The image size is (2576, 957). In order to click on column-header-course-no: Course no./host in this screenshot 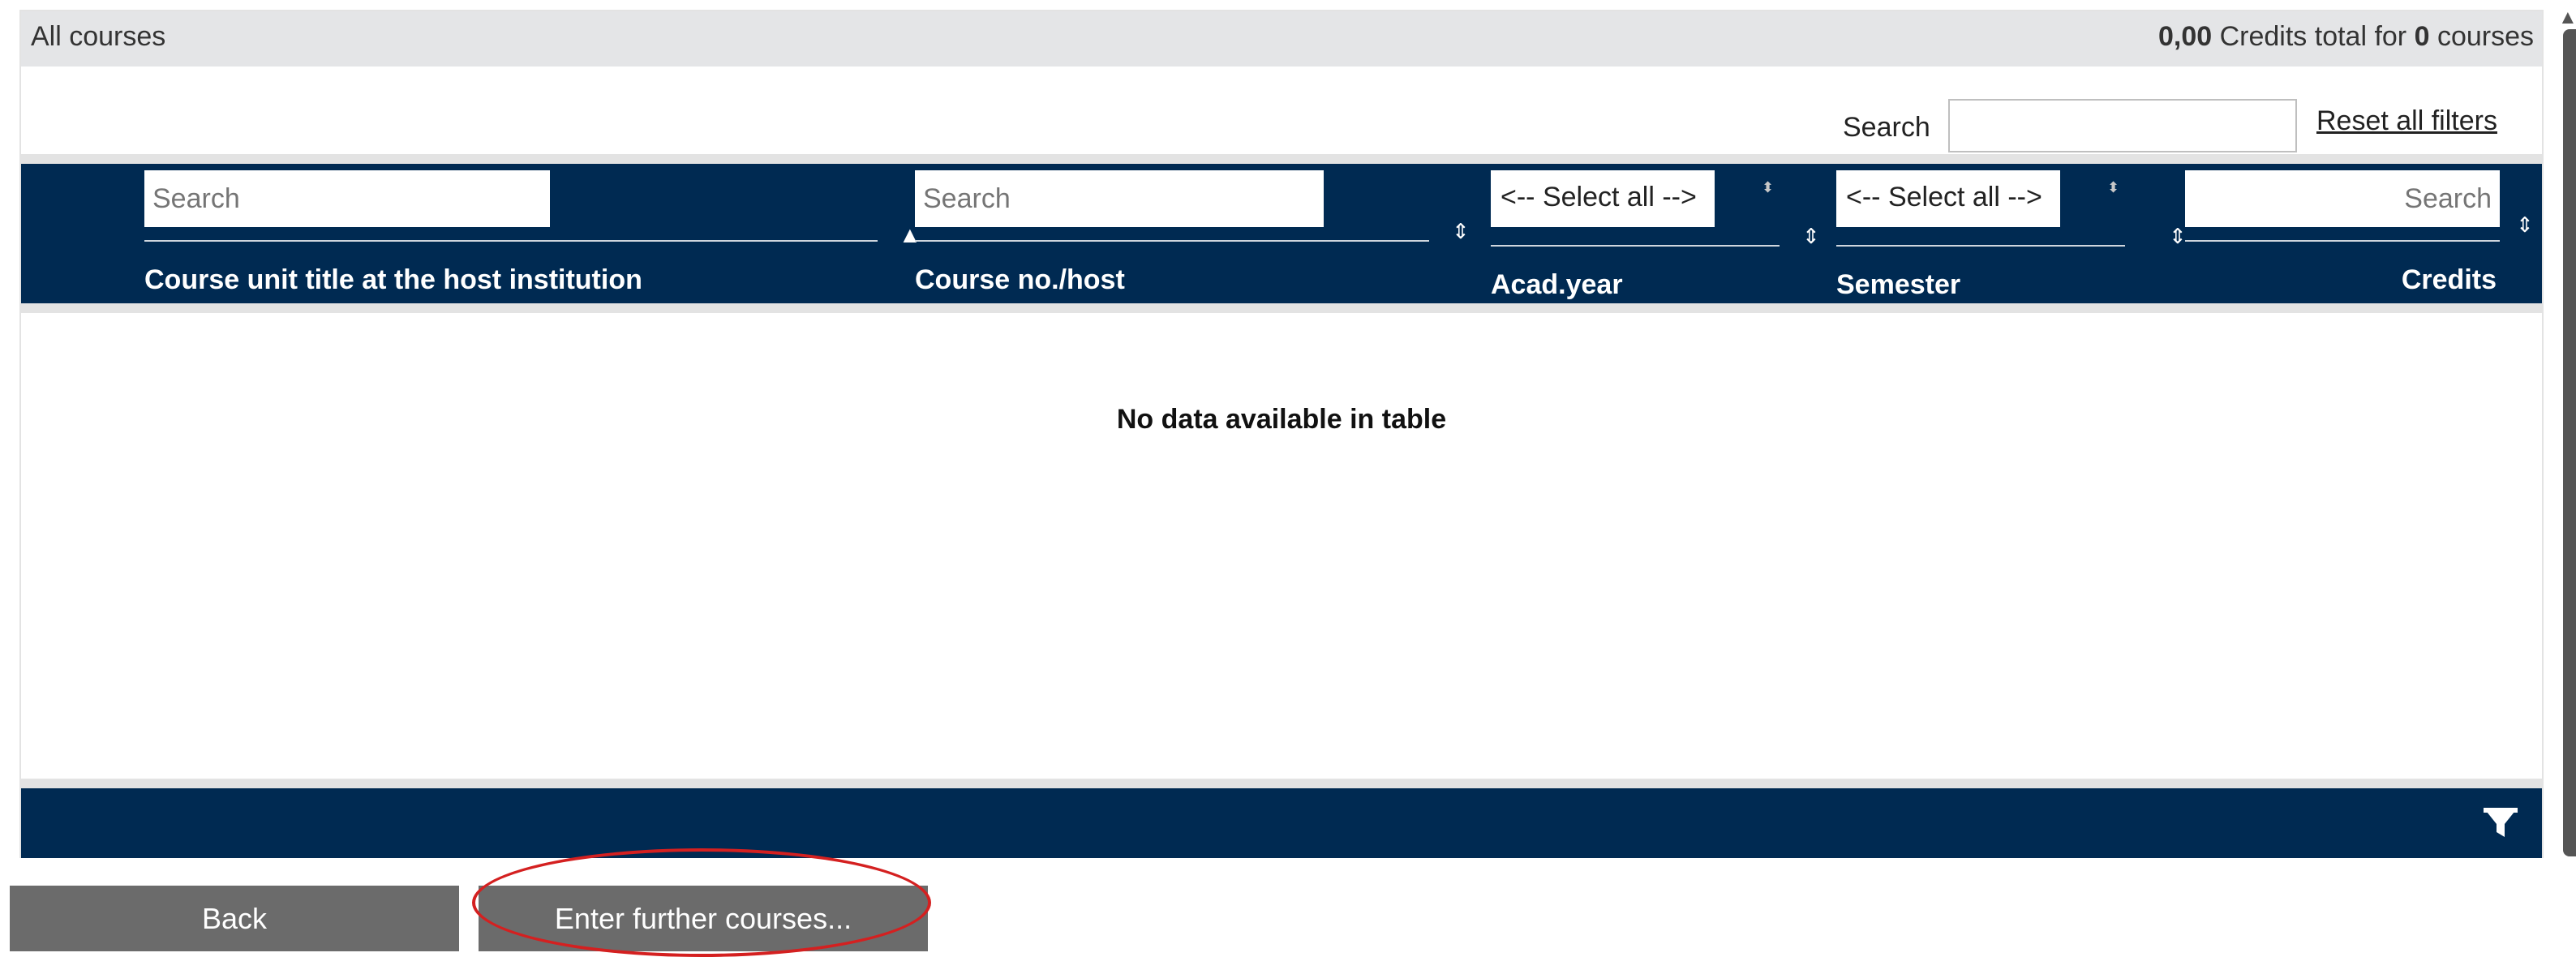, I will do `click(1020, 280)`.